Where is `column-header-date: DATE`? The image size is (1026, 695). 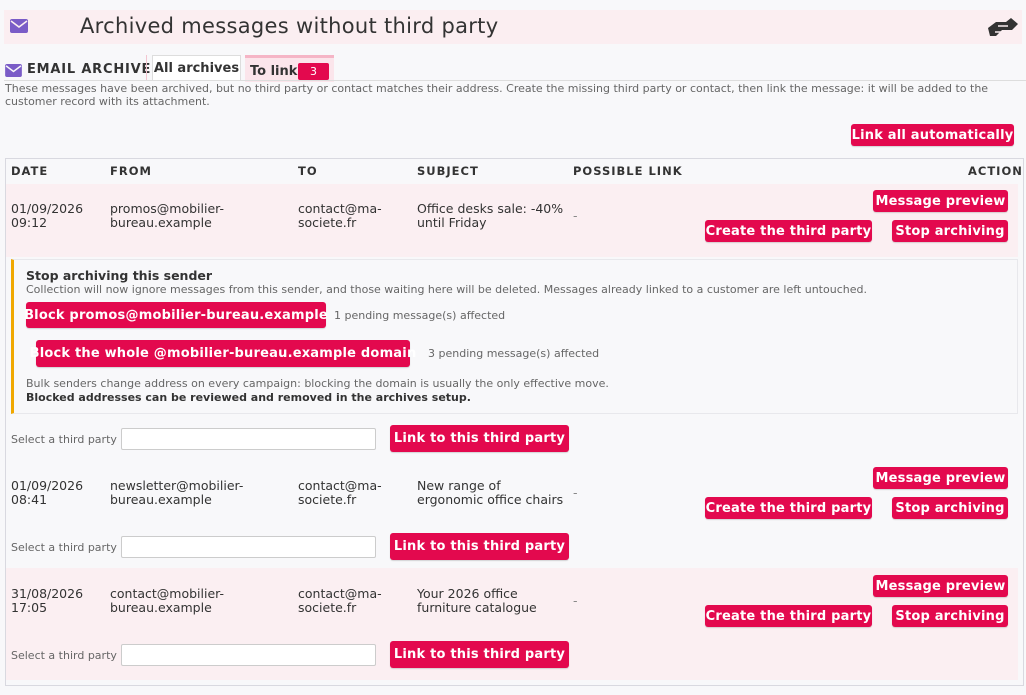
column-header-date: DATE is located at coordinates (30, 171).